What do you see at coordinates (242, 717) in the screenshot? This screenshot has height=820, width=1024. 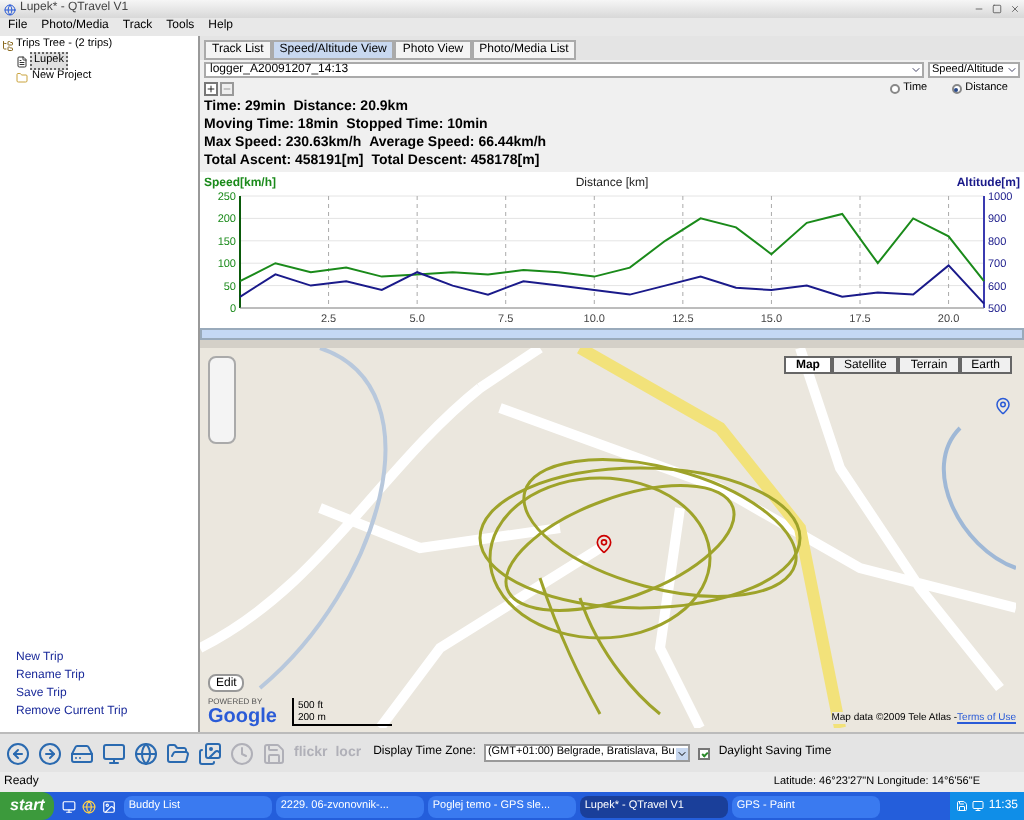 I see `google-logo: Google` at bounding box center [242, 717].